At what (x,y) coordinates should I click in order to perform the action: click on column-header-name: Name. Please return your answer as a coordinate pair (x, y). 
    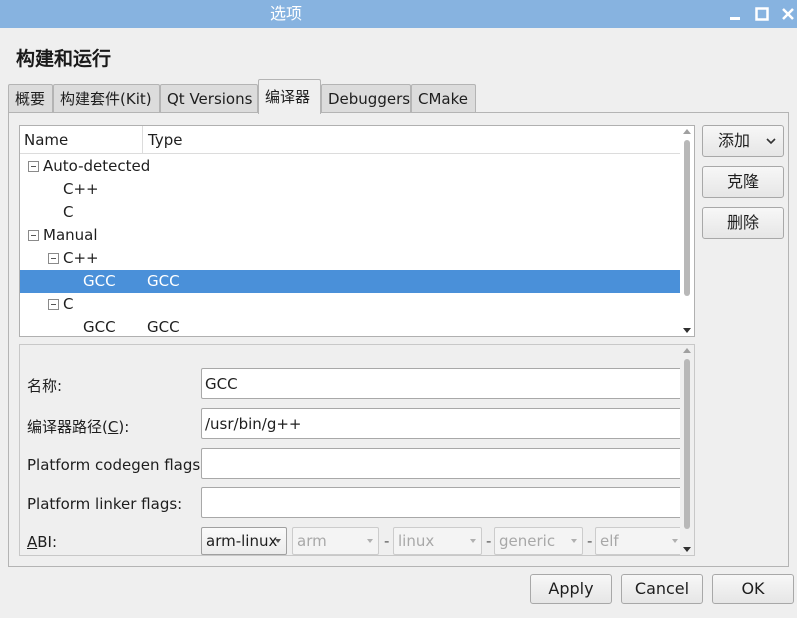
    Looking at the image, I should click on (81, 140).